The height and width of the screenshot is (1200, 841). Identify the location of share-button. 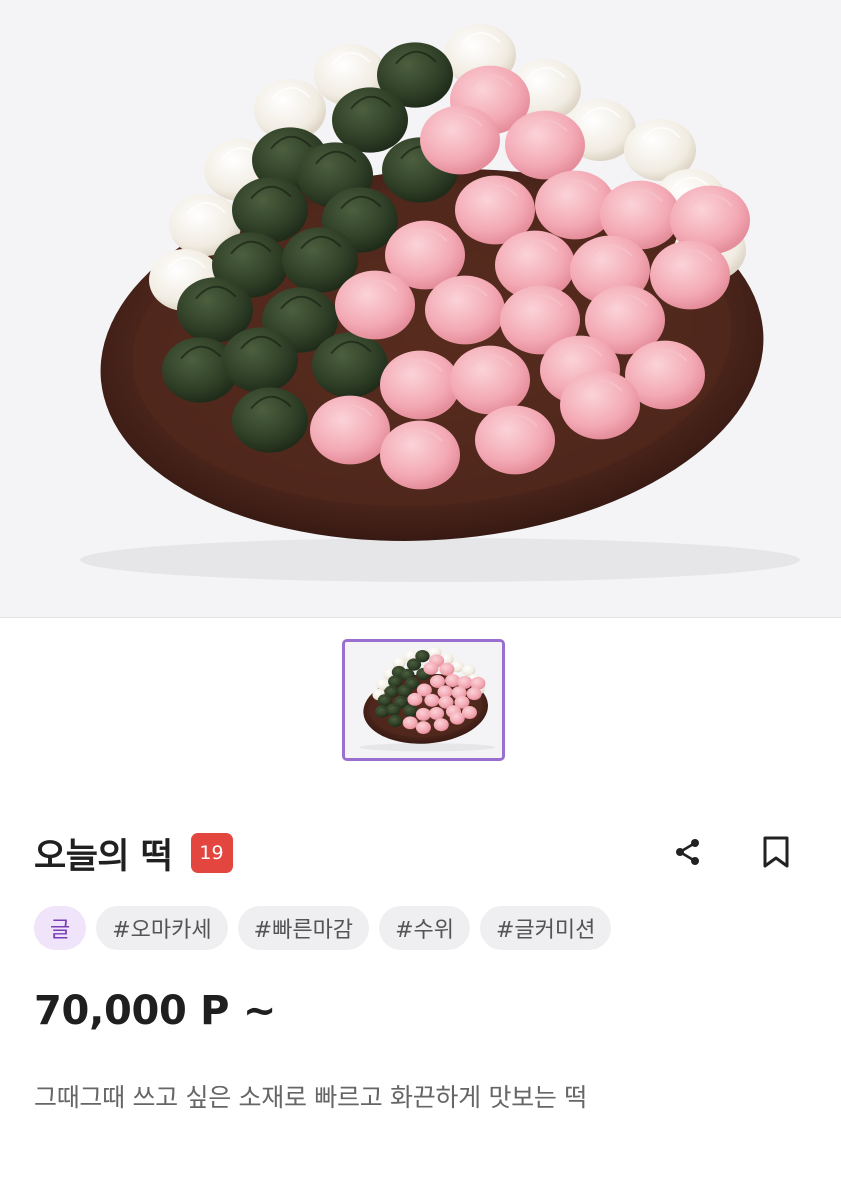
(688, 852).